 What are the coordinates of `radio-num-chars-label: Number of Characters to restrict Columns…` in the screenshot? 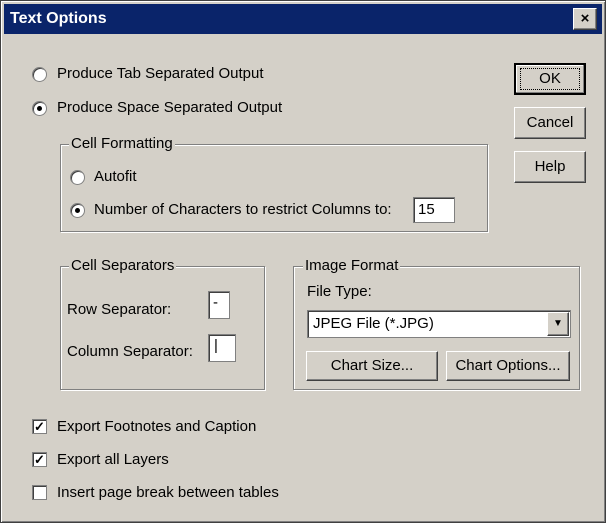 It's located at (243, 209).